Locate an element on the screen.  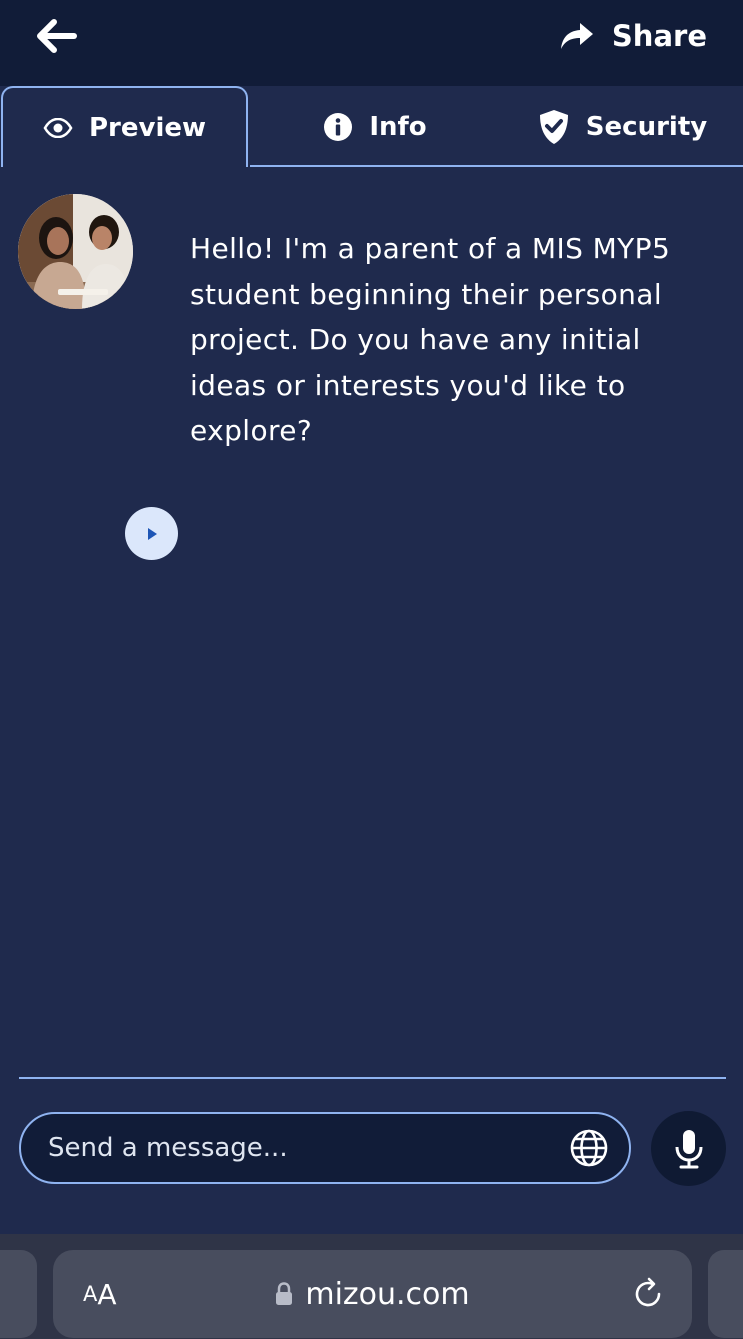
microphone-button is located at coordinates (688, 1148).